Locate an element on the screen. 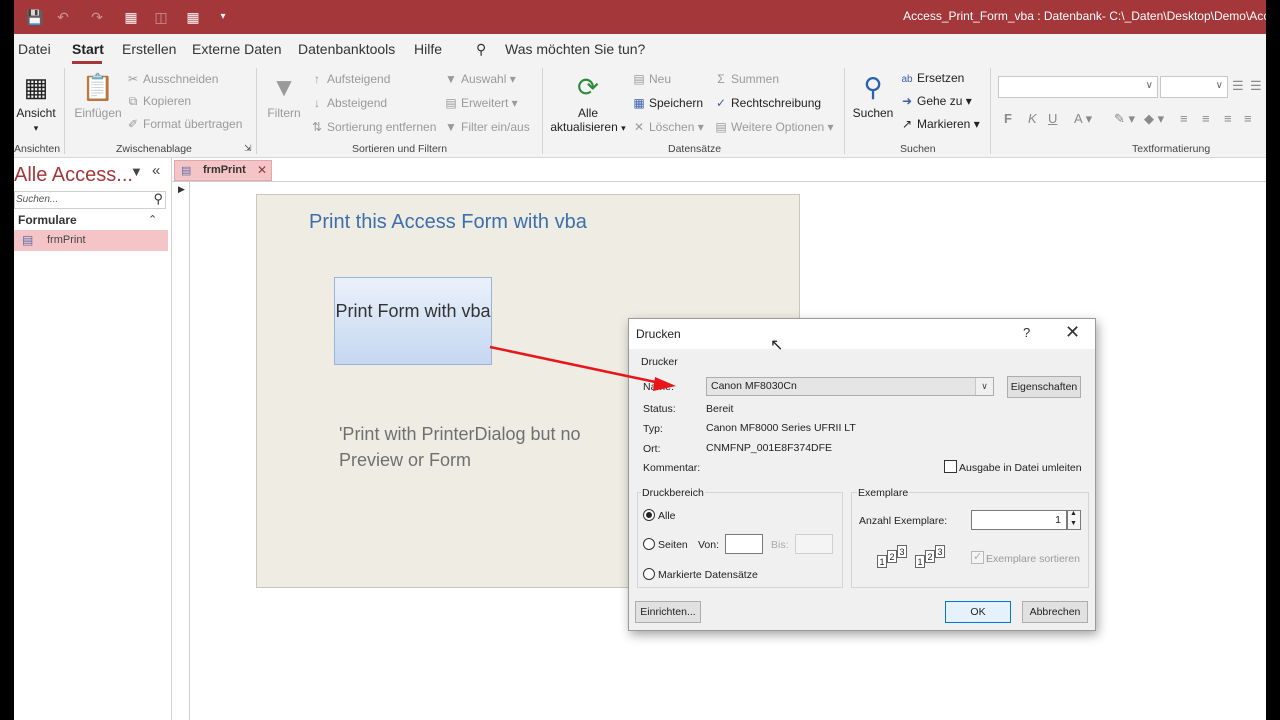  goto-label: Gehe zu is located at coordinates (940, 101).